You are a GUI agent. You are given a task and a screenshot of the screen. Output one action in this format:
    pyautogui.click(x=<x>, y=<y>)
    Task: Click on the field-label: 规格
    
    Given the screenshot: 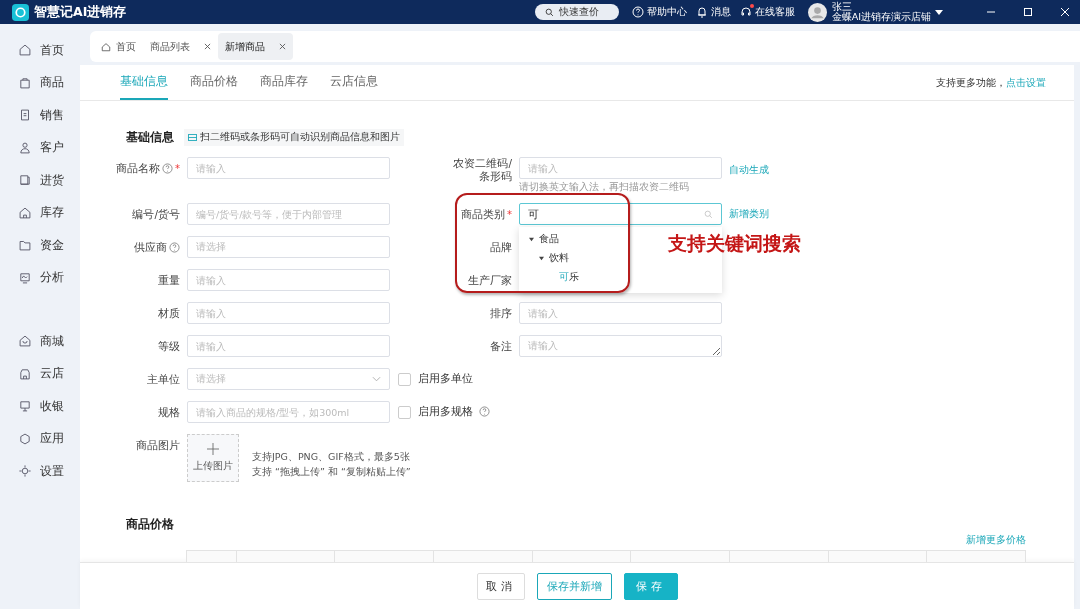 What is the action you would take?
    pyautogui.click(x=169, y=412)
    